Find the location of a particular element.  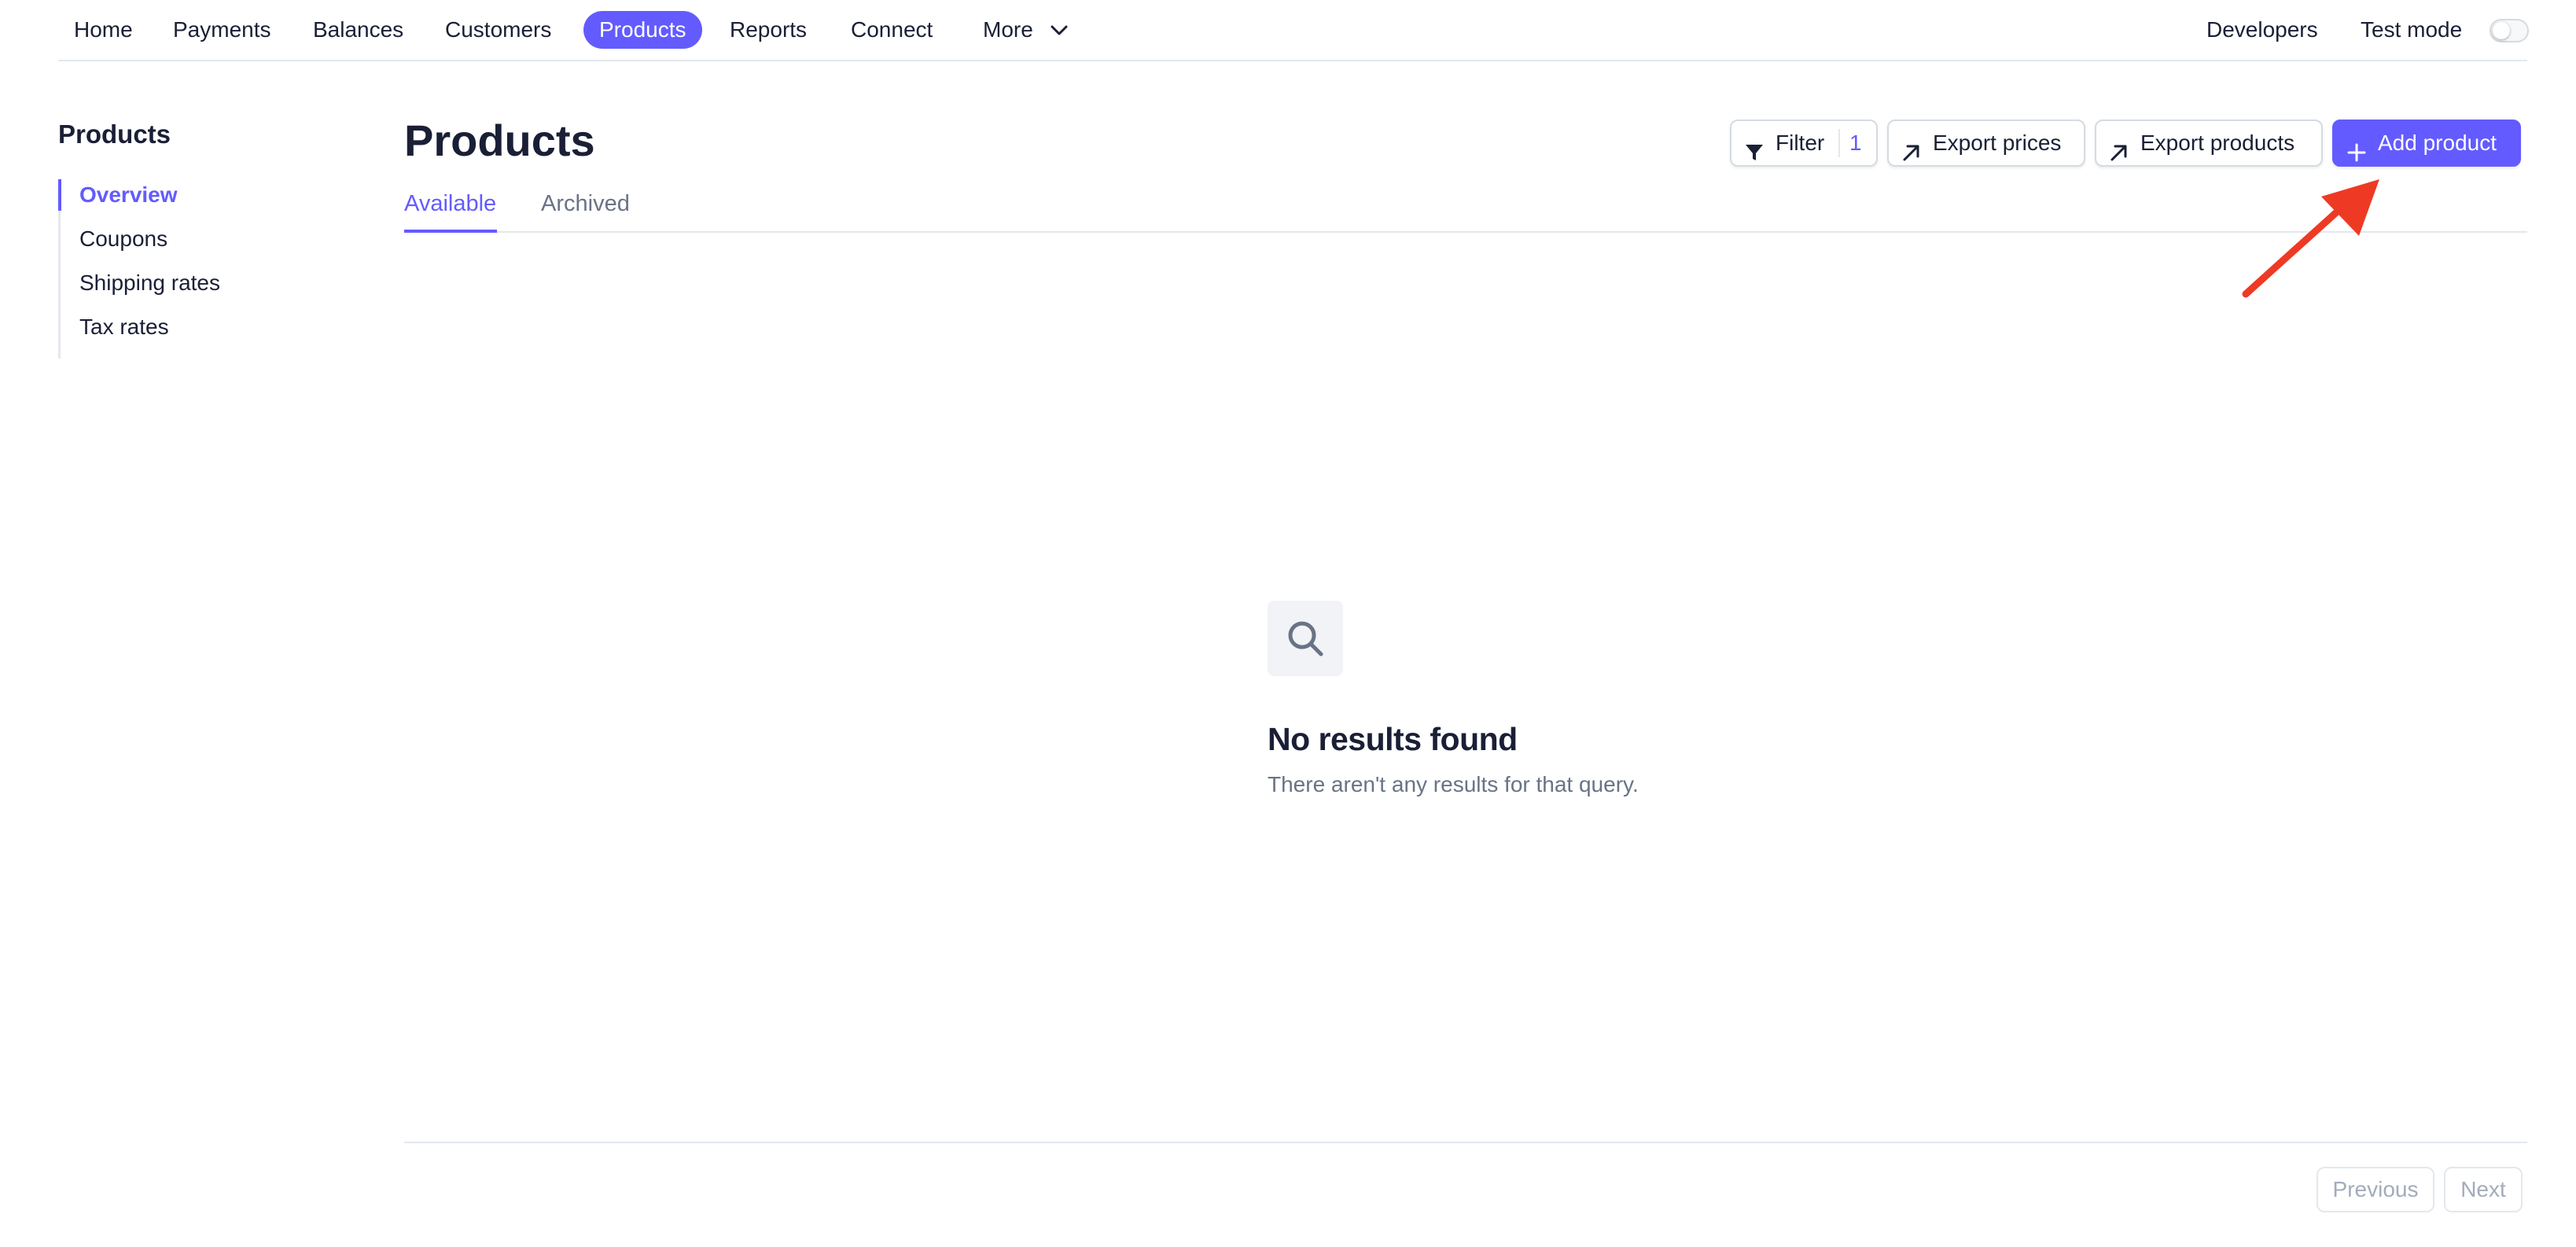

nav-more-label: More is located at coordinates (1008, 29).